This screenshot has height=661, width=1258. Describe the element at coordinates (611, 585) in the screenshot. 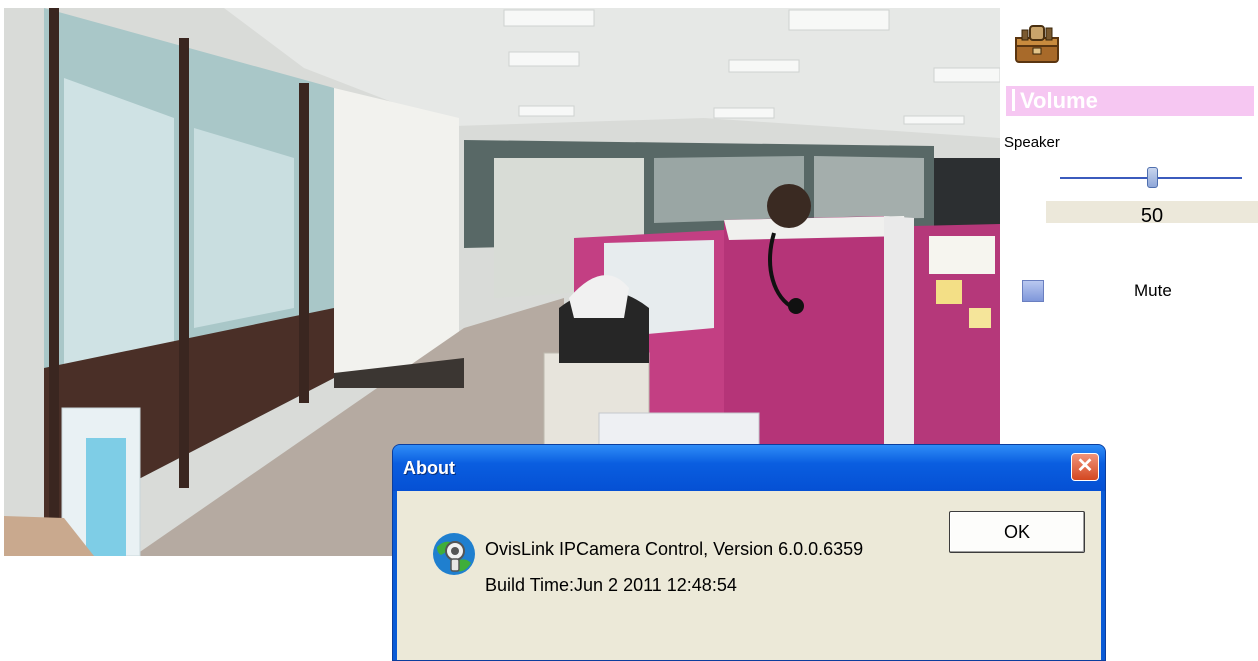

I see `build-time-text: Build Time:Jun 2 2011 12:48:54` at that location.